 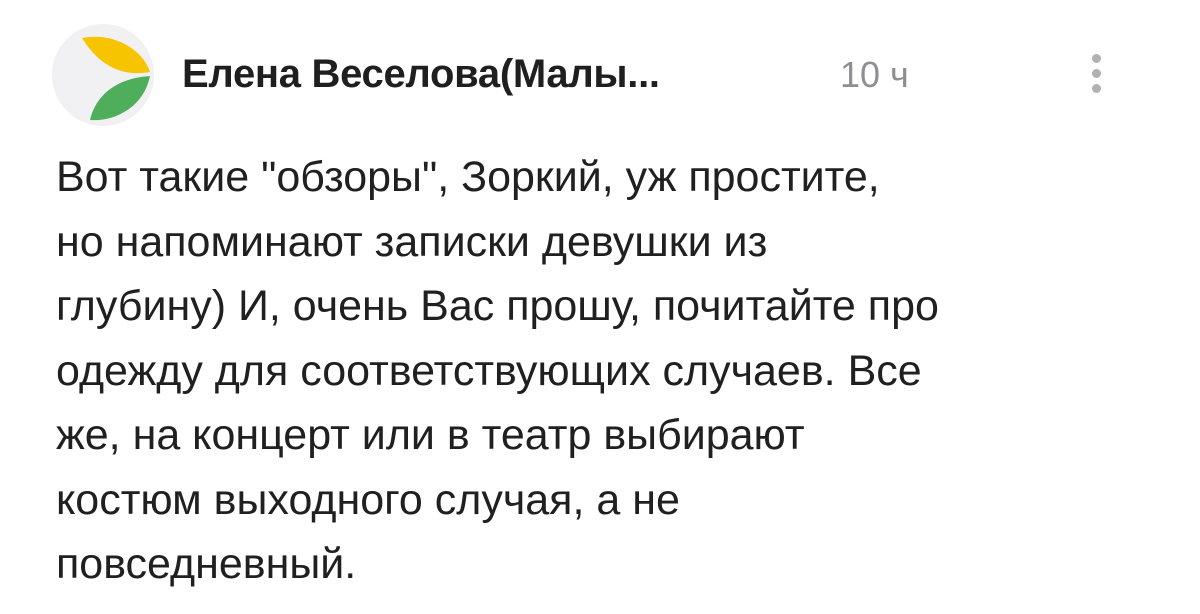 I want to click on timestamp: 10 ч, so click(x=874, y=74).